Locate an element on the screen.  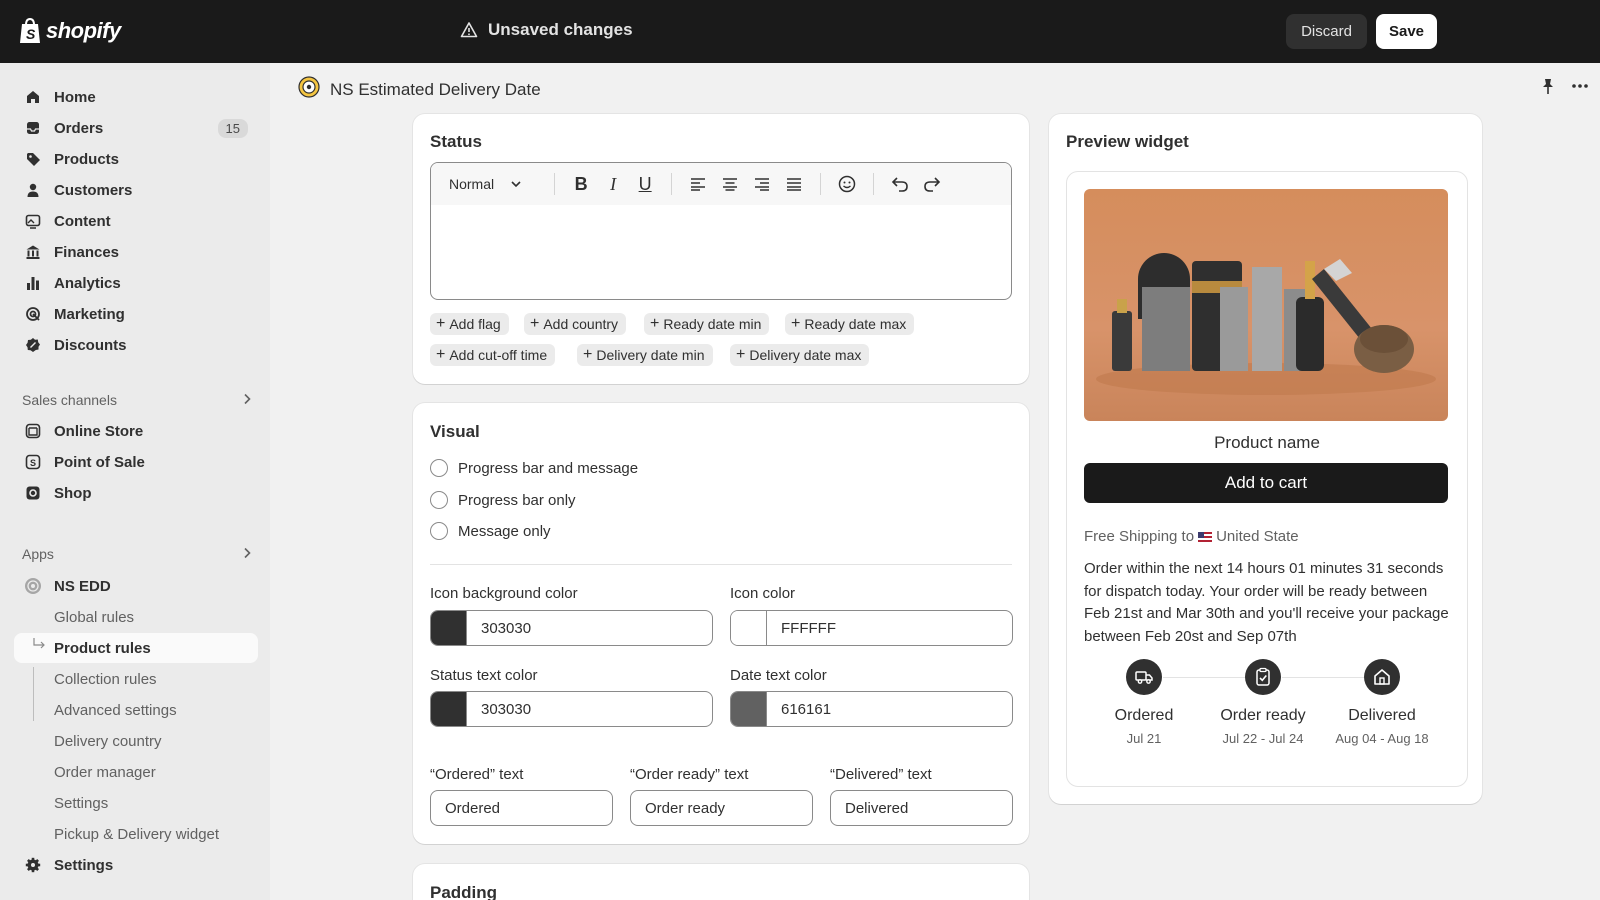
date-text-color-field is located at coordinates (871, 709).